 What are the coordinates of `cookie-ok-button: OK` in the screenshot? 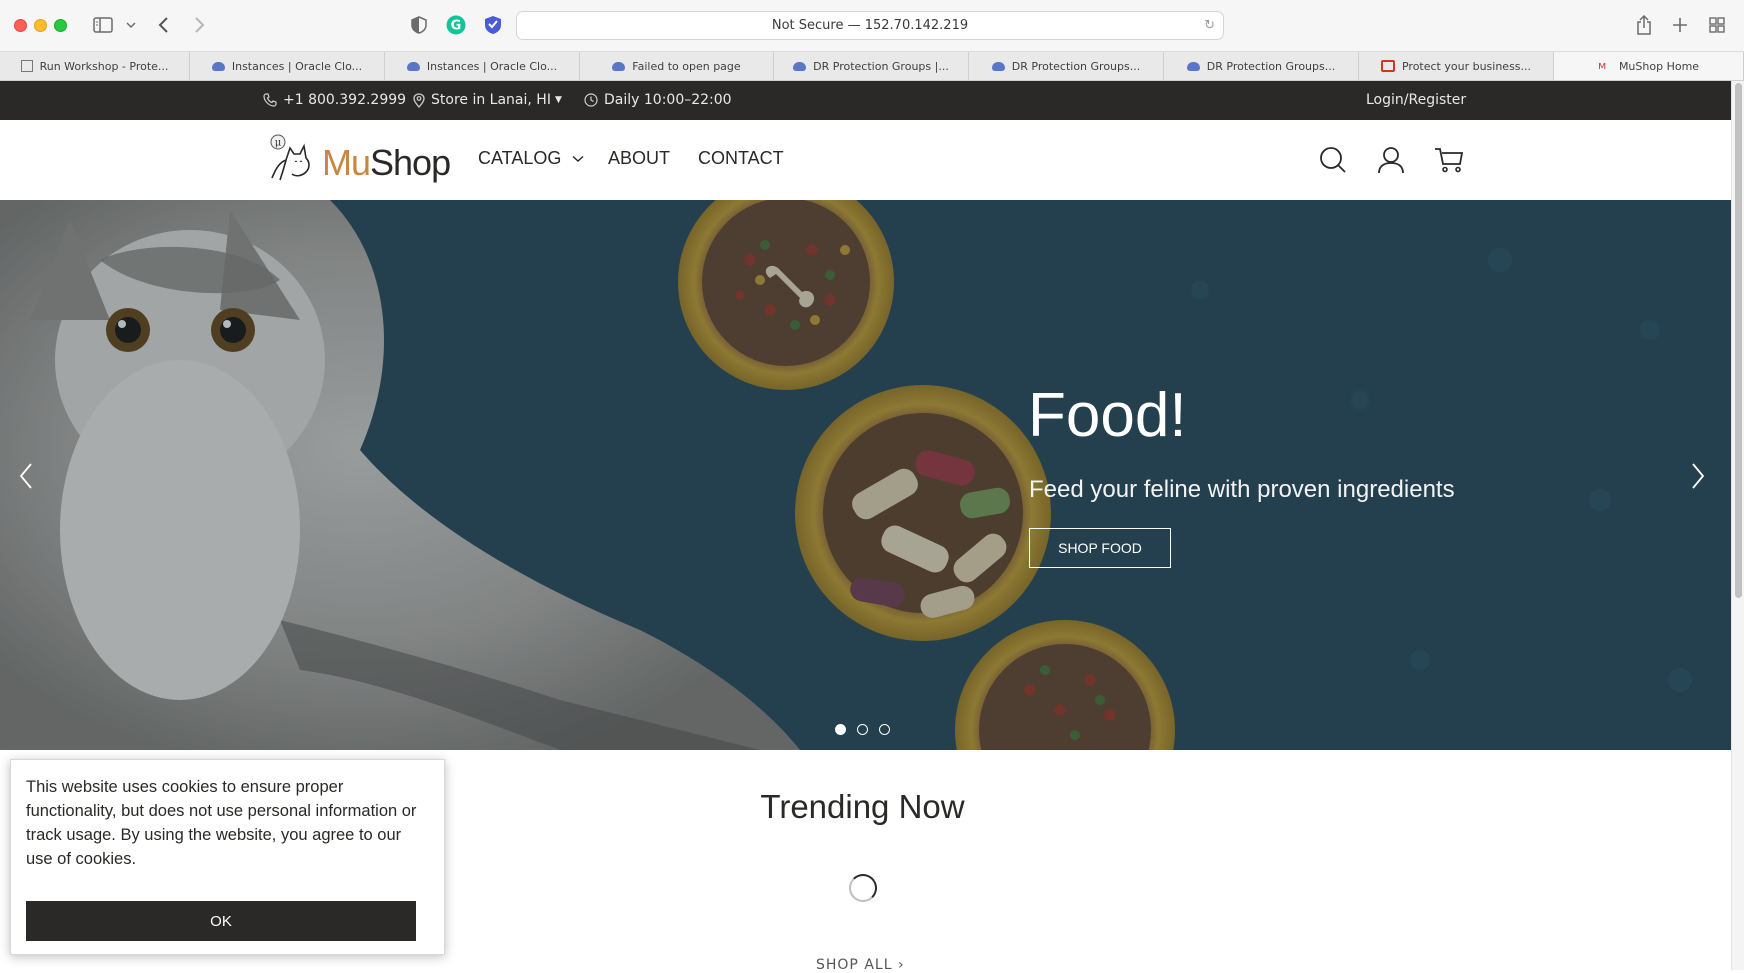 It's located at (221, 921).